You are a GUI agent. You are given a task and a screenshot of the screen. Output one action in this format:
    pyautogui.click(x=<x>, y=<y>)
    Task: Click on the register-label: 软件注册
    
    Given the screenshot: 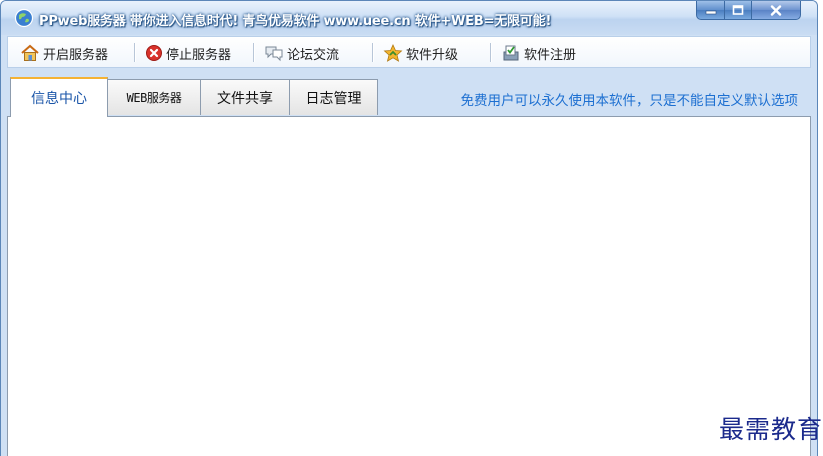 What is the action you would take?
    pyautogui.click(x=550, y=55)
    